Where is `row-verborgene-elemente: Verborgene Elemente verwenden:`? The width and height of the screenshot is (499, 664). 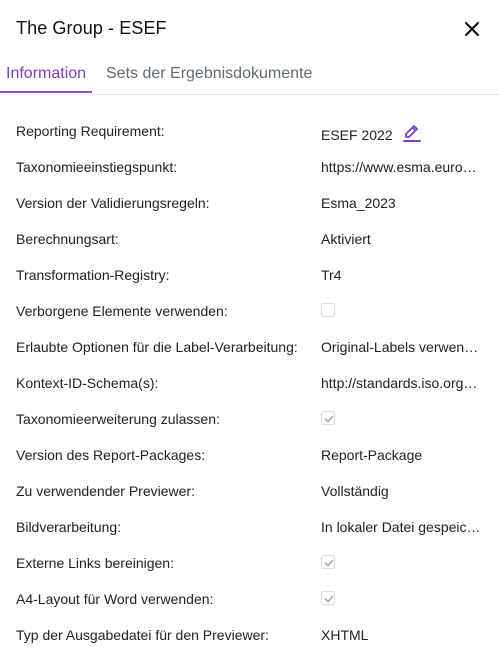 row-verborgene-elemente: Verborgene Elemente verwenden: is located at coordinates (249, 311).